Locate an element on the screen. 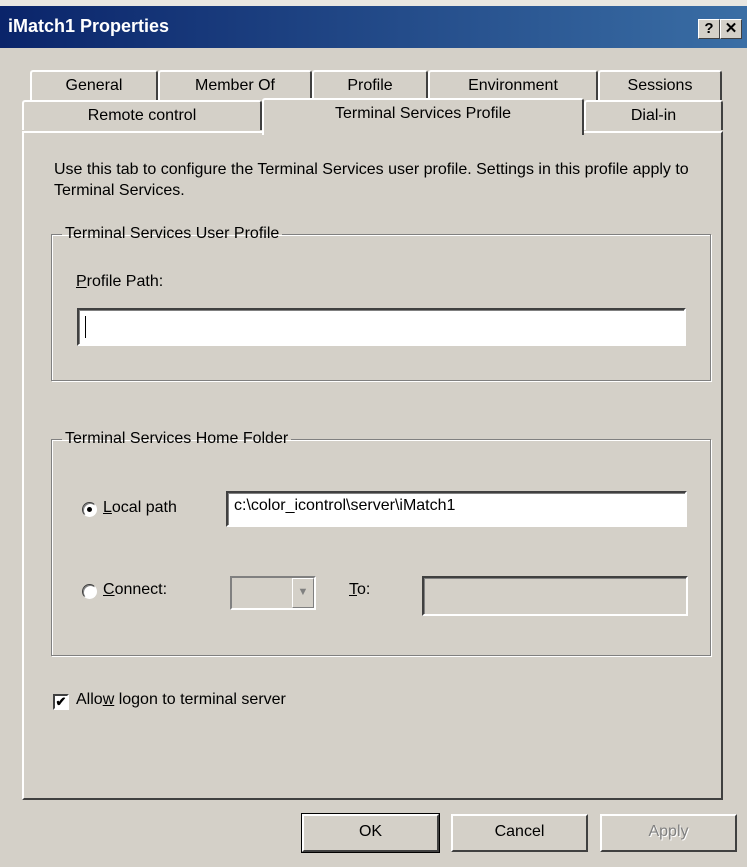 The image size is (747, 867). tab-profile: Profile is located at coordinates (370, 85).